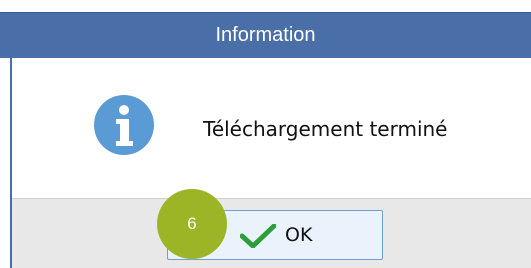 This screenshot has height=268, width=531. Describe the element at coordinates (124, 125) in the screenshot. I see `info-icon` at that location.